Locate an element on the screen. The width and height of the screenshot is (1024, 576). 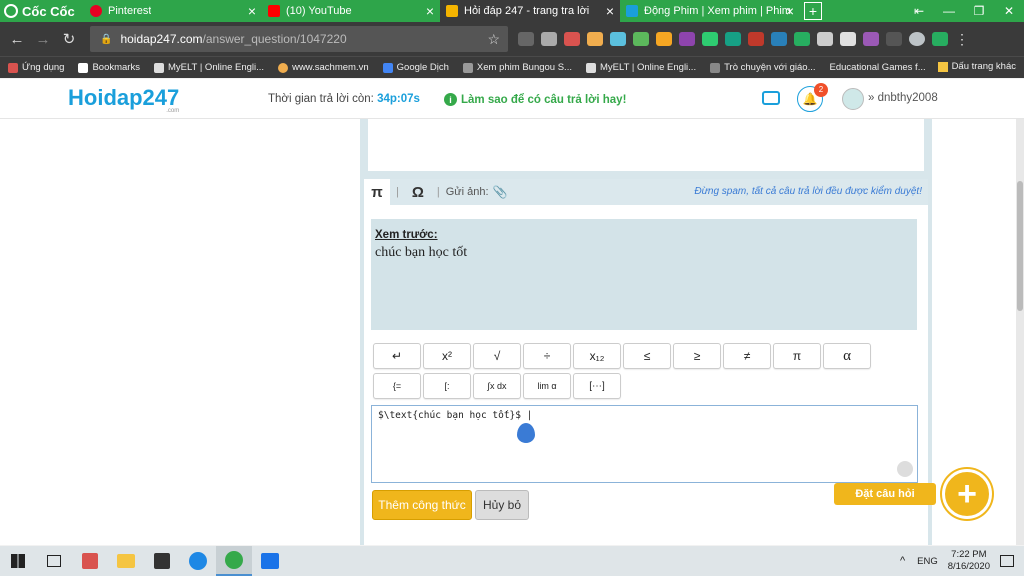
resize-handle is located at coordinates (905, 469).